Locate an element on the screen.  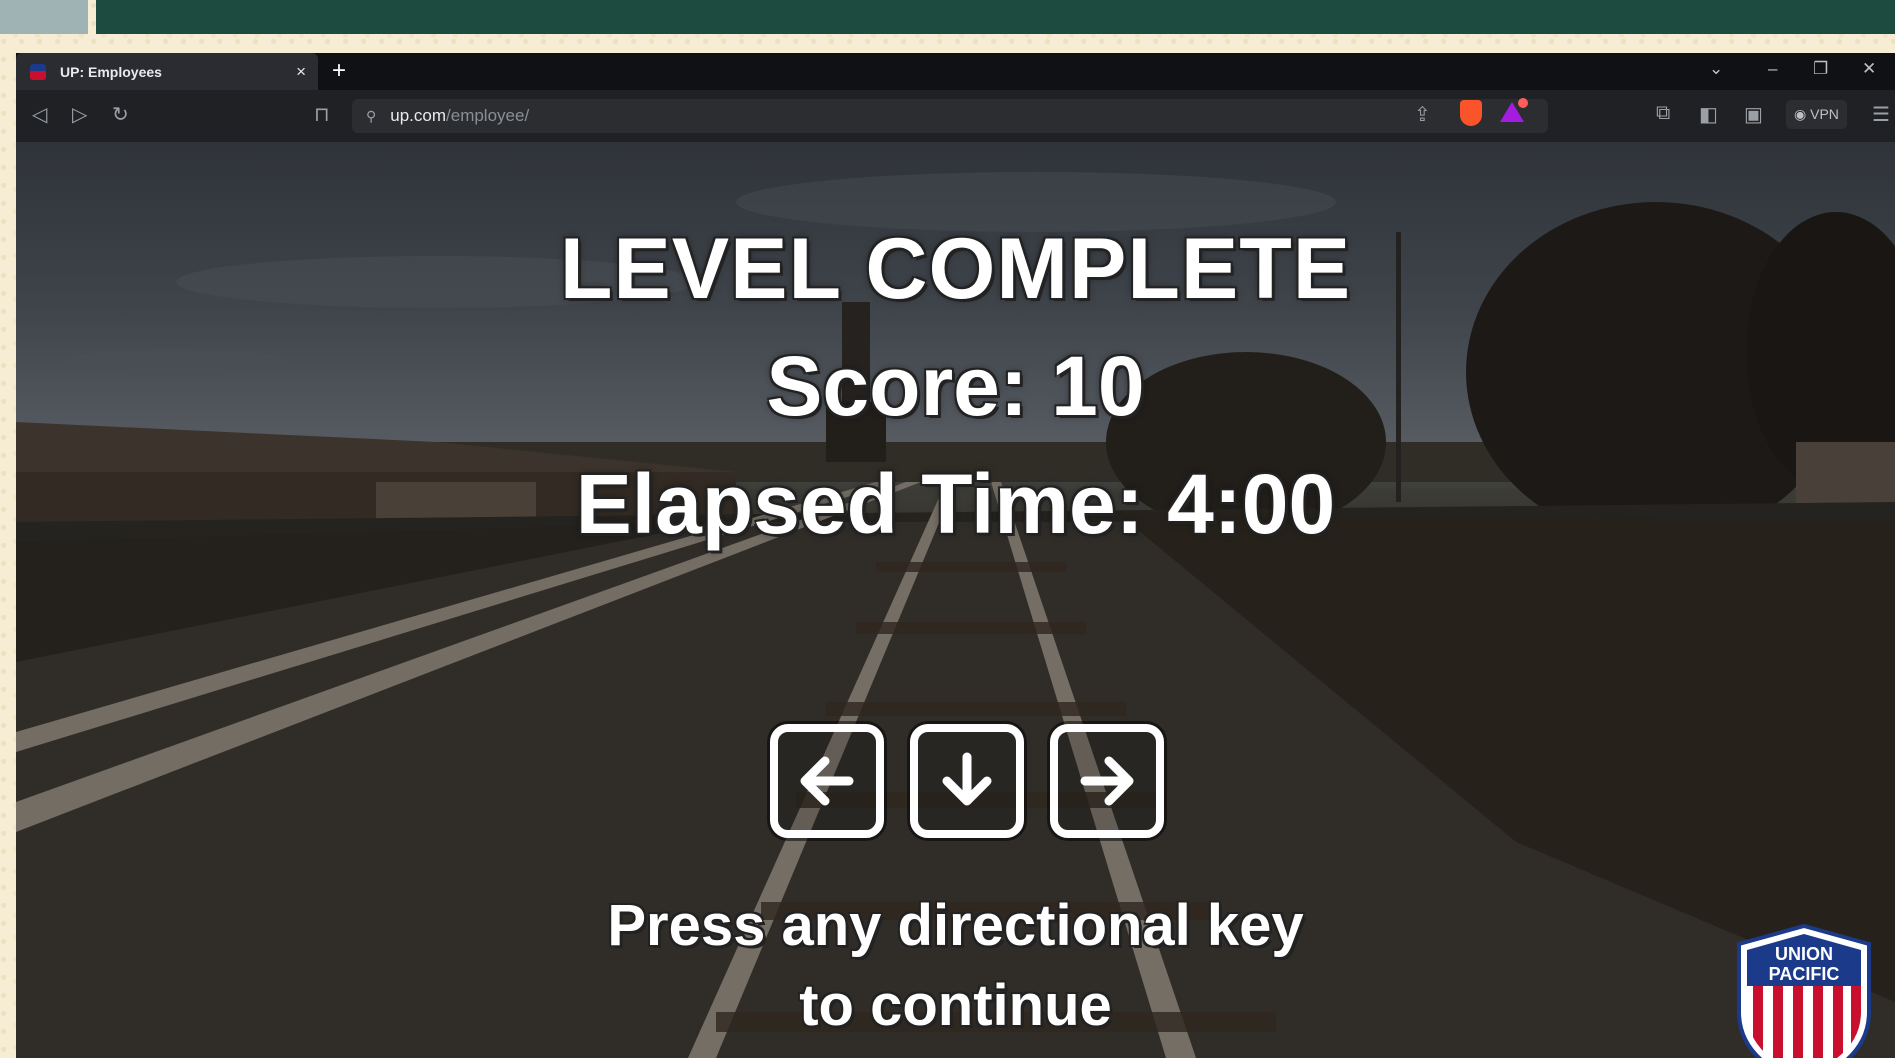
url-host: up.com is located at coordinates (418, 115).